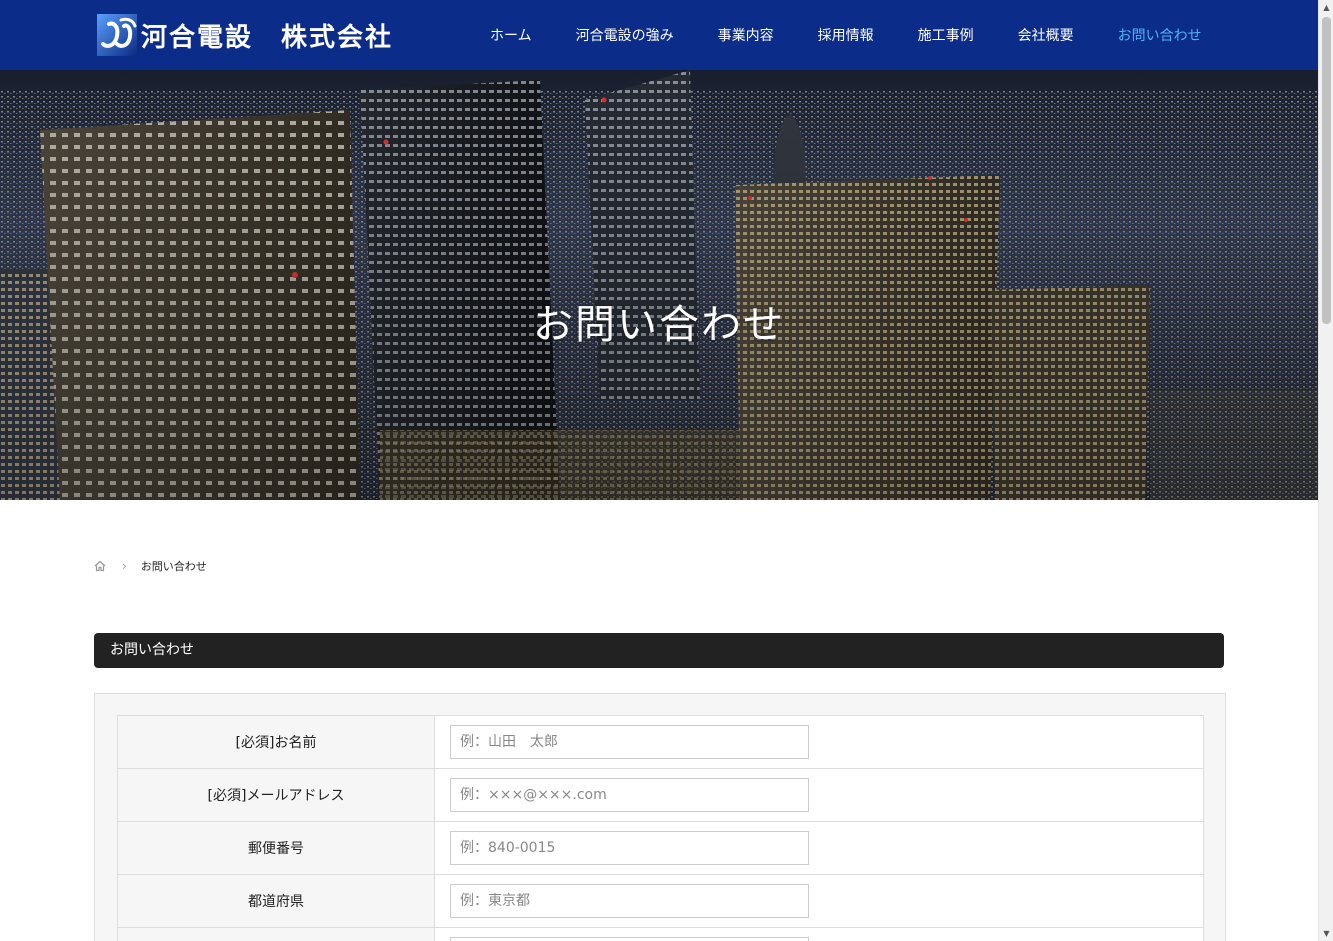 Image resolution: width=1333 pixels, height=941 pixels. What do you see at coordinates (629, 939) in the screenshot?
I see `next-input` at bounding box center [629, 939].